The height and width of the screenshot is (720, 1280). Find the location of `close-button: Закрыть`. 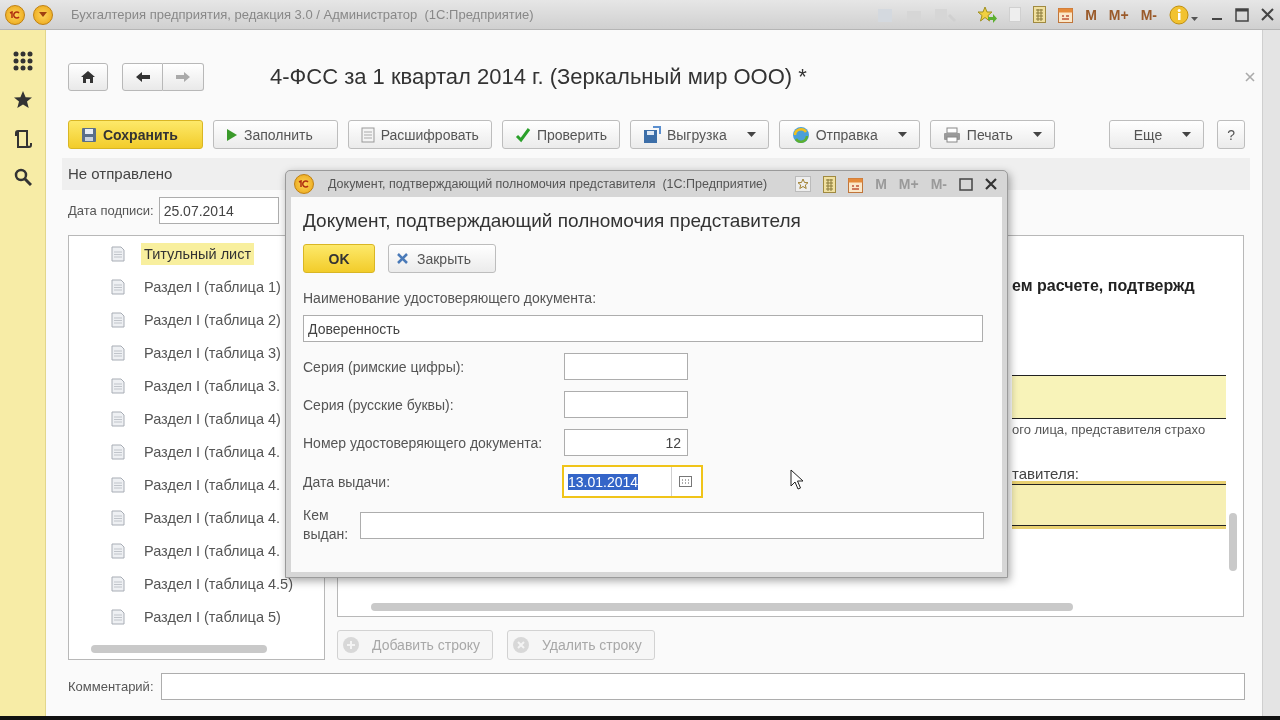

close-button: Закрыть is located at coordinates (442, 258).